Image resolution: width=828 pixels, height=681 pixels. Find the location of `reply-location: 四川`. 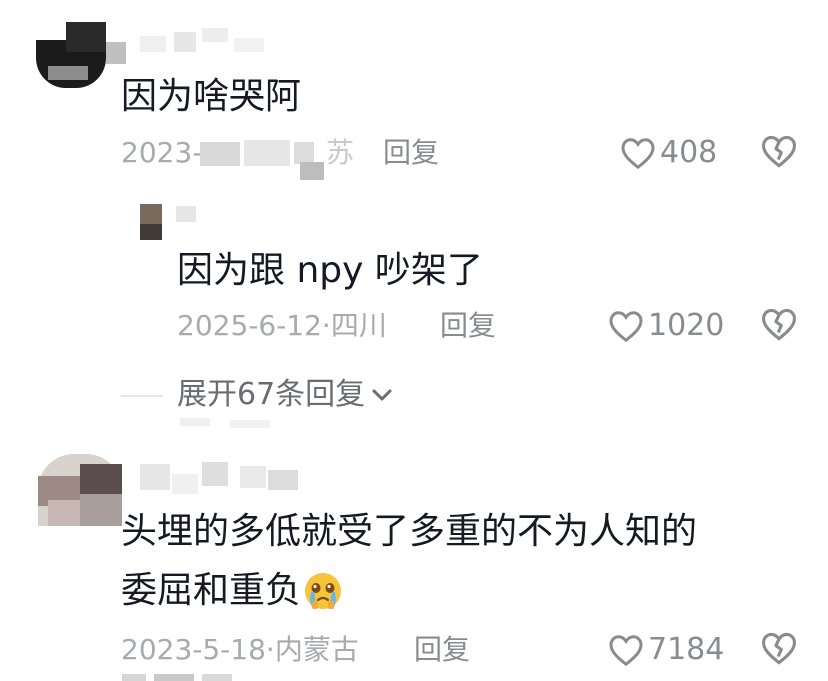

reply-location: 四川 is located at coordinates (358, 325).